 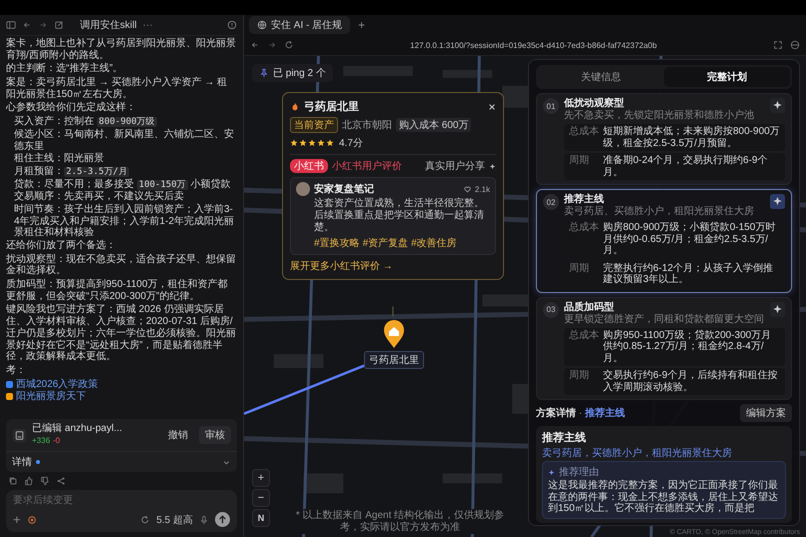 What do you see at coordinates (61, 246) in the screenshot?
I see `message-text: 还给你们放了两个备选：` at bounding box center [61, 246].